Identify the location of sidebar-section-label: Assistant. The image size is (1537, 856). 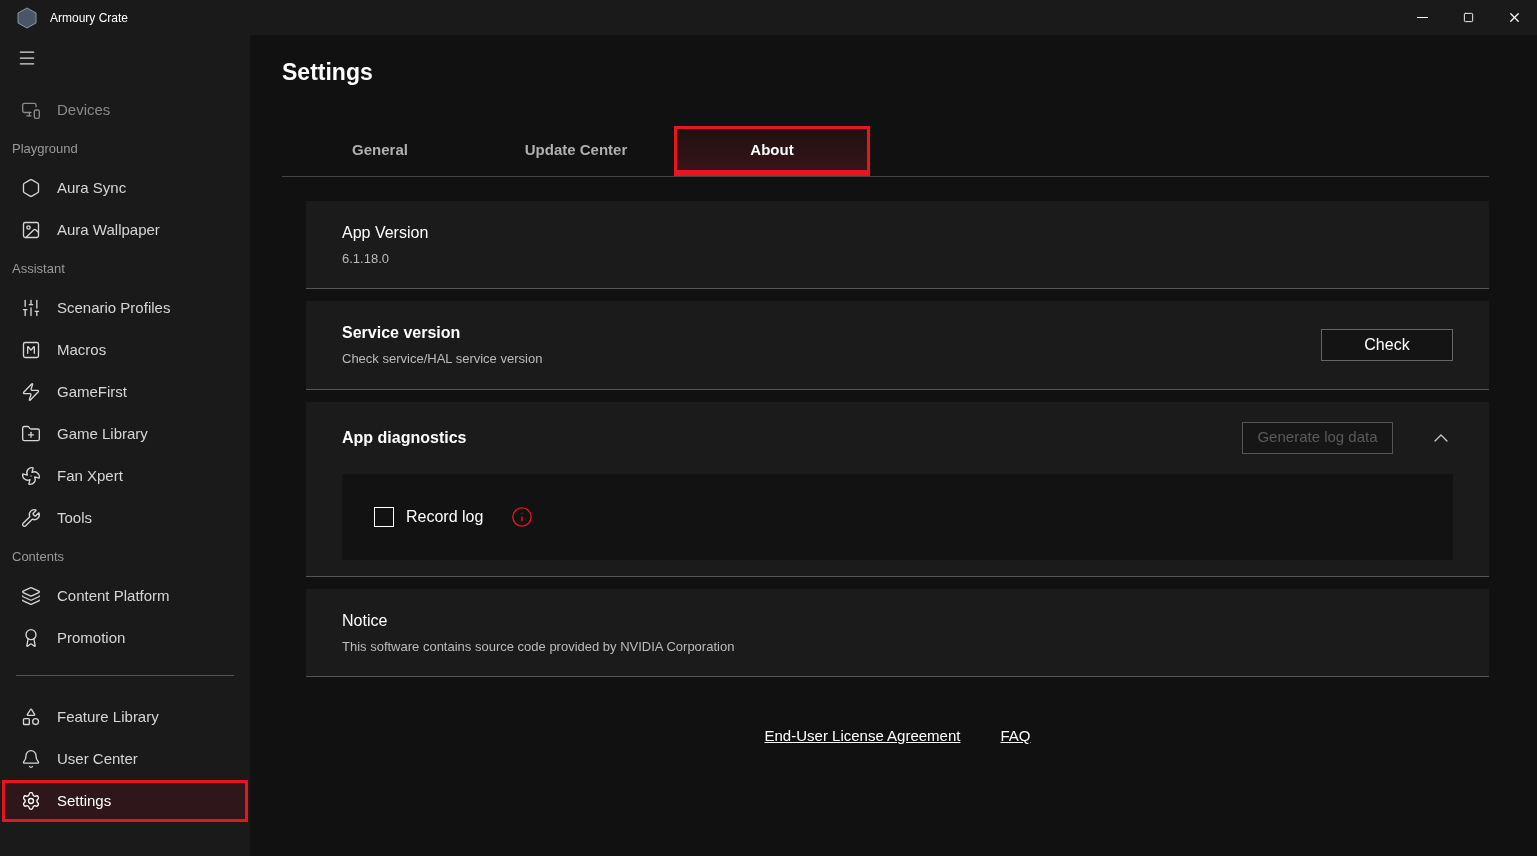
(38, 269).